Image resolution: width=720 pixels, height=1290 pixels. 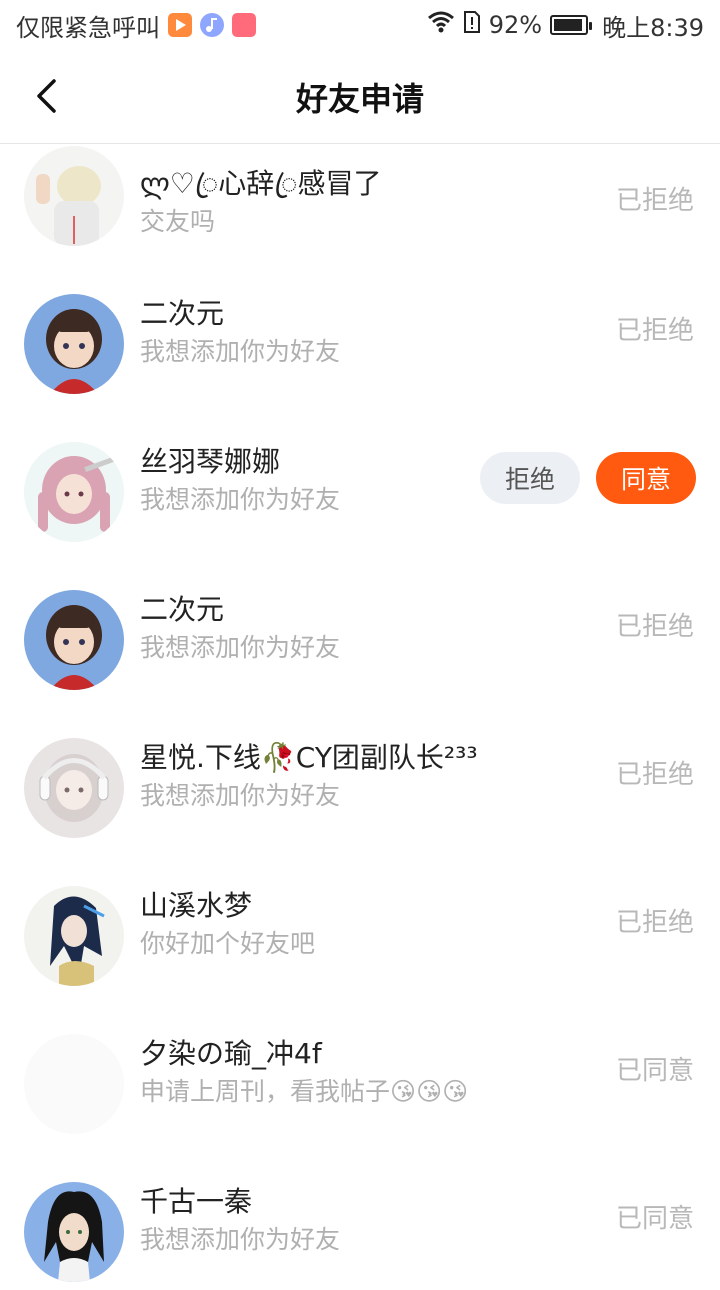 What do you see at coordinates (472, 25) in the screenshot?
I see `sim-alert-icon` at bounding box center [472, 25].